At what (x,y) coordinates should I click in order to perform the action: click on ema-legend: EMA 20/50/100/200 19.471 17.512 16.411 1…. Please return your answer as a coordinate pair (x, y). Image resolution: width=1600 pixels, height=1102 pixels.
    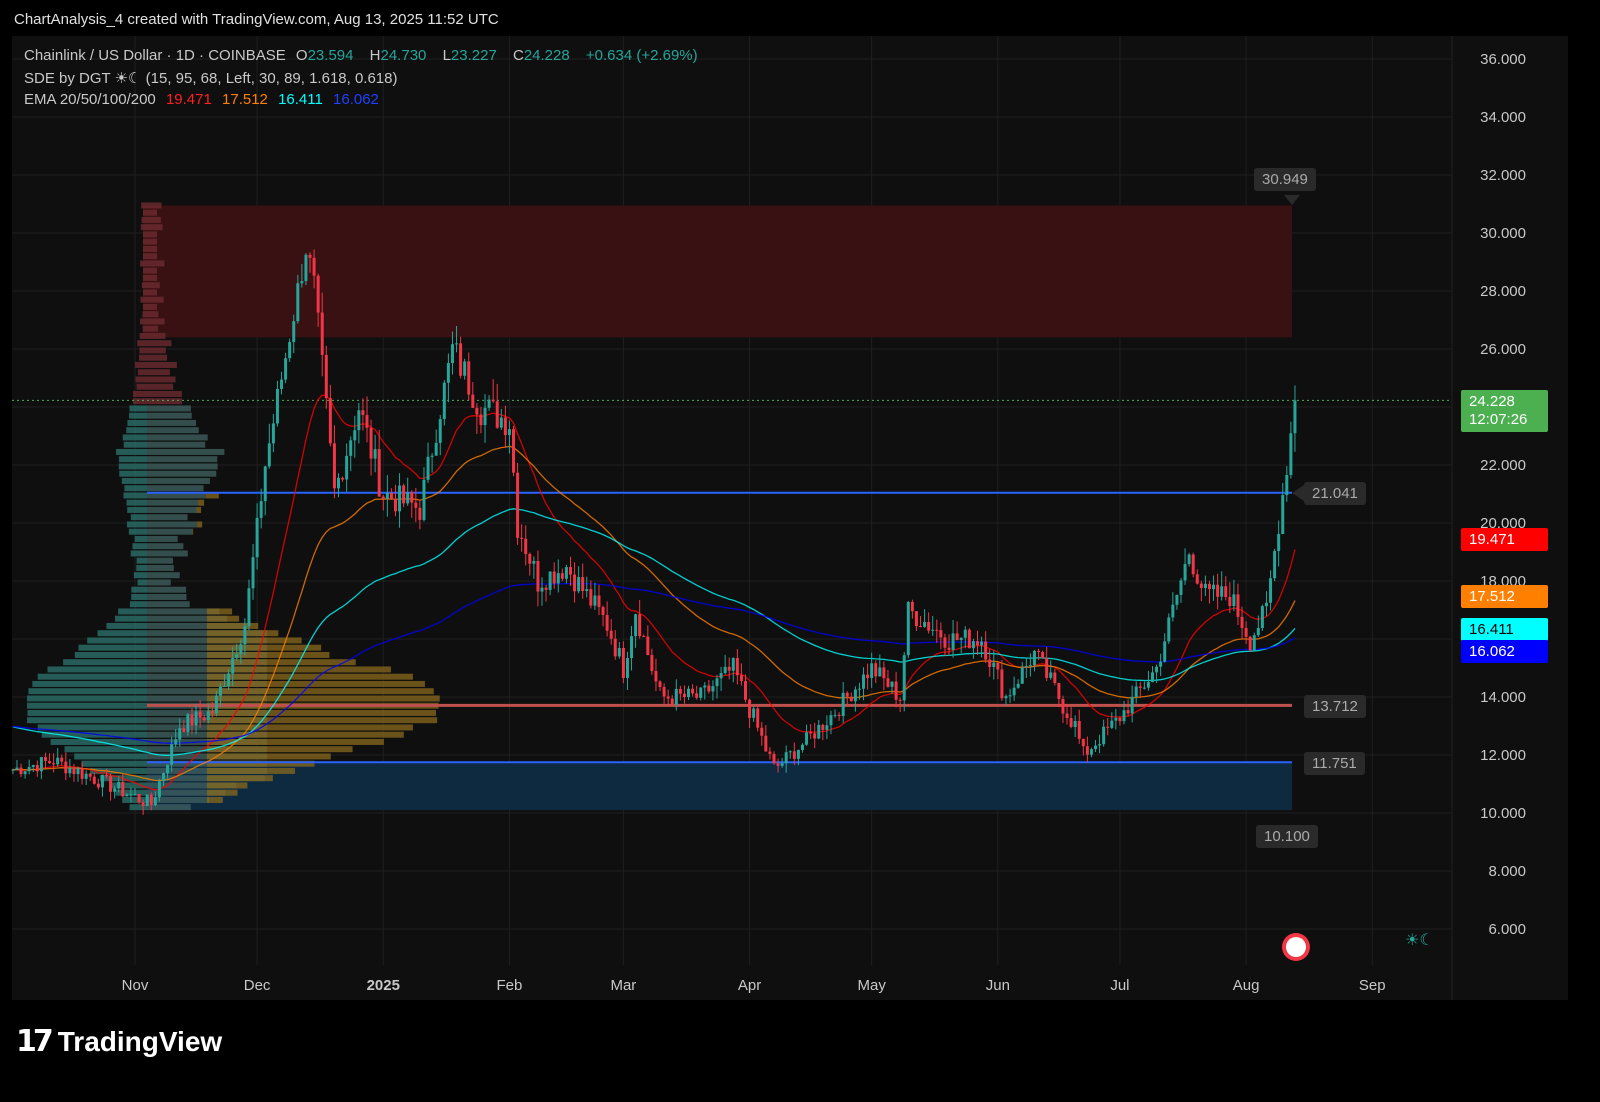
    Looking at the image, I should click on (204, 99).